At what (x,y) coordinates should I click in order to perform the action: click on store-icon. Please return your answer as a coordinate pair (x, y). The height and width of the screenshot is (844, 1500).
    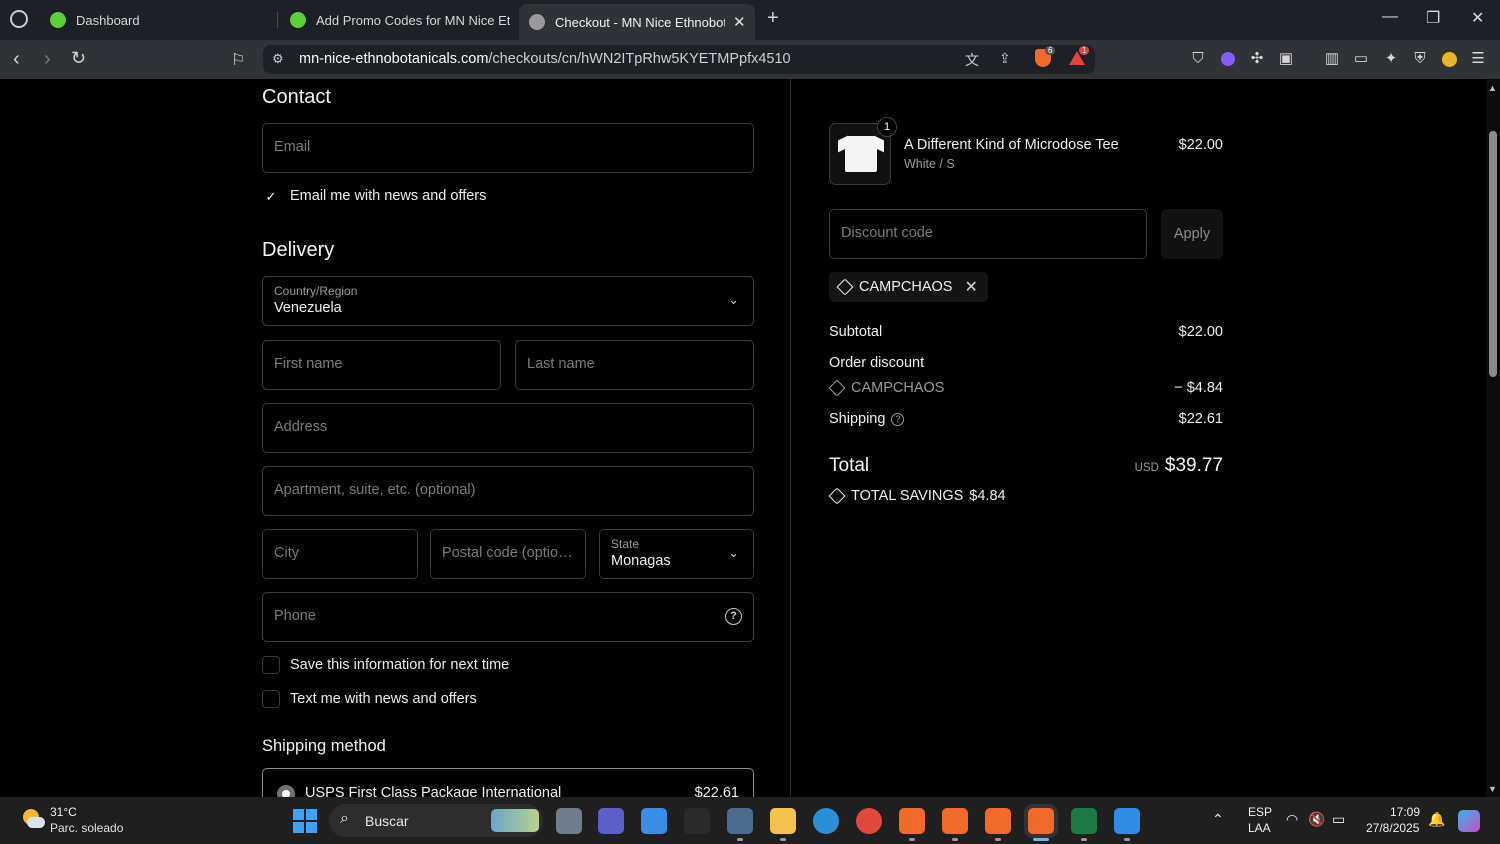
    Looking at the image, I should click on (654, 821).